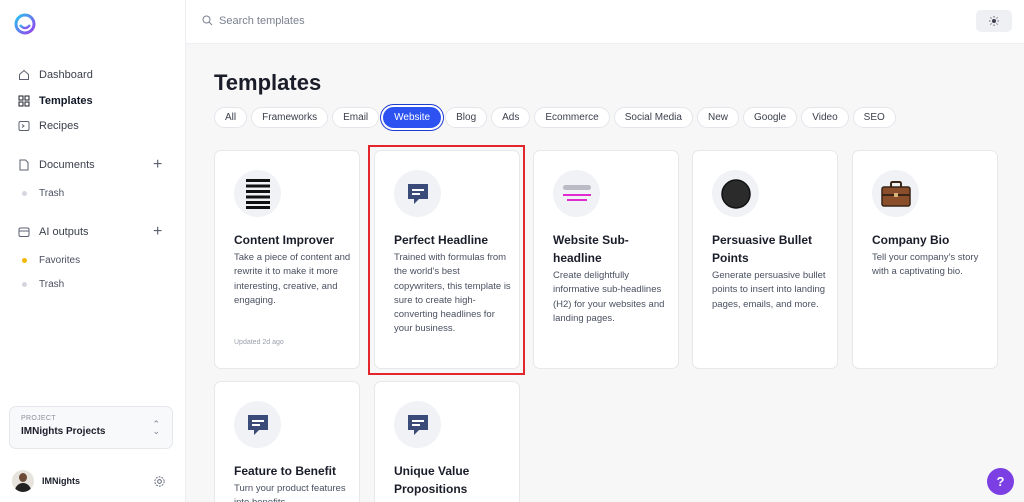 This screenshot has height=502, width=1024. Describe the element at coordinates (874, 117) in the screenshot. I see `tab-seo: SEO` at that location.